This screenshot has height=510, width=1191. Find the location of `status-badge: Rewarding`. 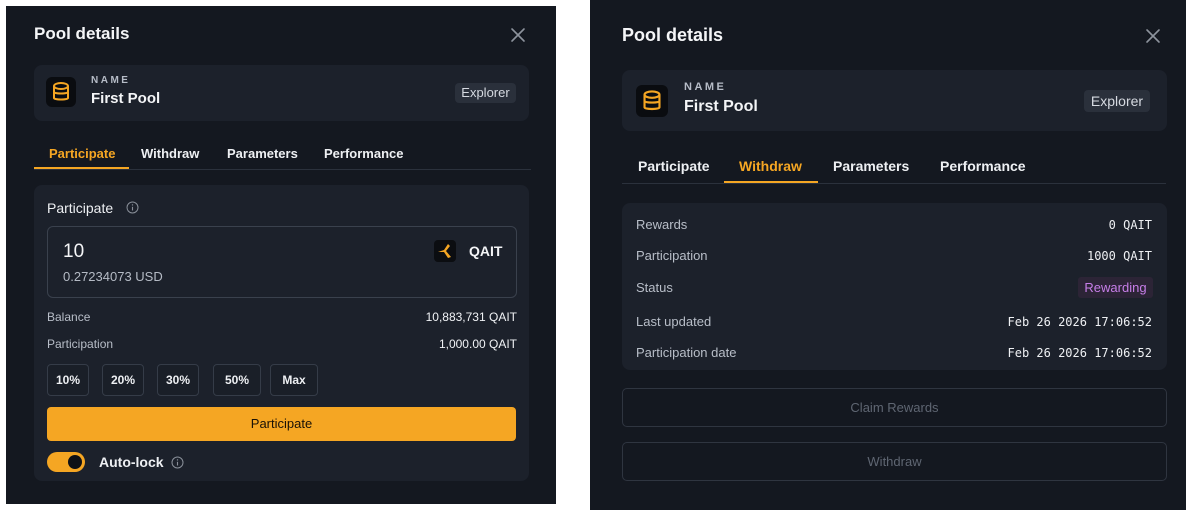

status-badge: Rewarding is located at coordinates (1115, 287).